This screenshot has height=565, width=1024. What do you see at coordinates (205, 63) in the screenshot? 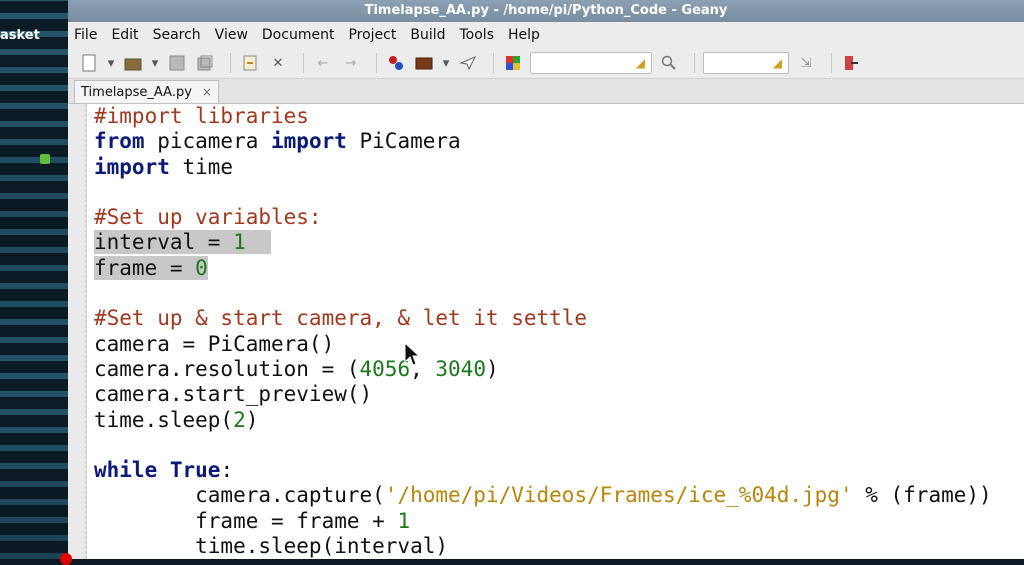
I see `save-all-icon` at bounding box center [205, 63].